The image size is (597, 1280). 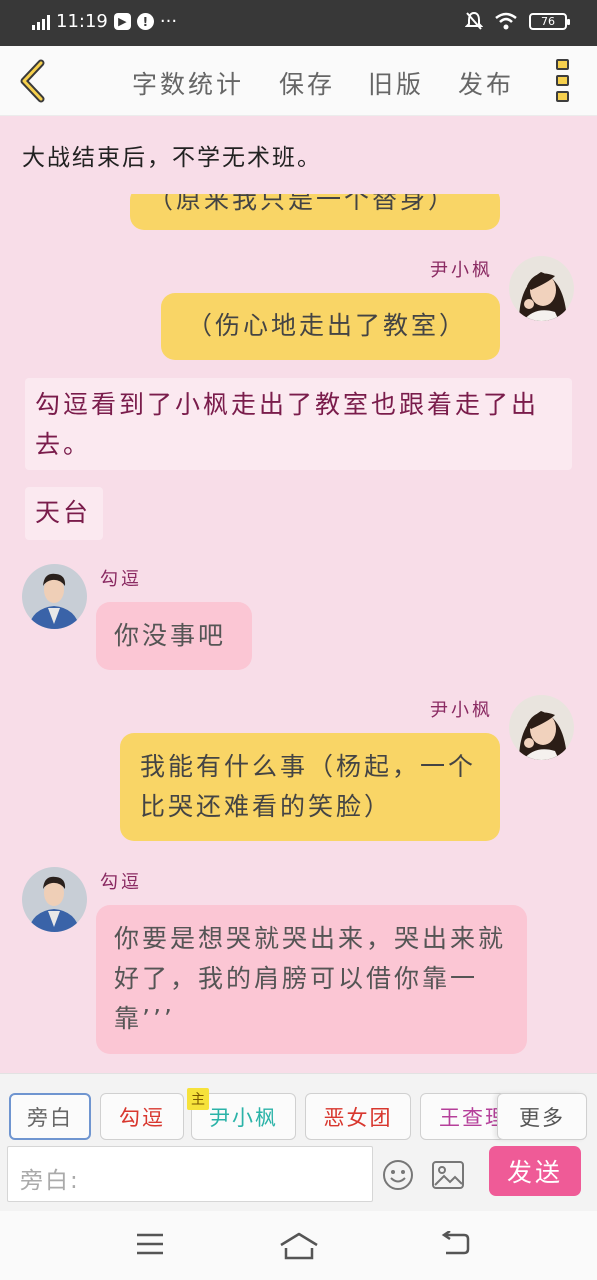 What do you see at coordinates (172, 158) in the screenshot?
I see `story-header: 大战结束后，不学无术班。` at bounding box center [172, 158].